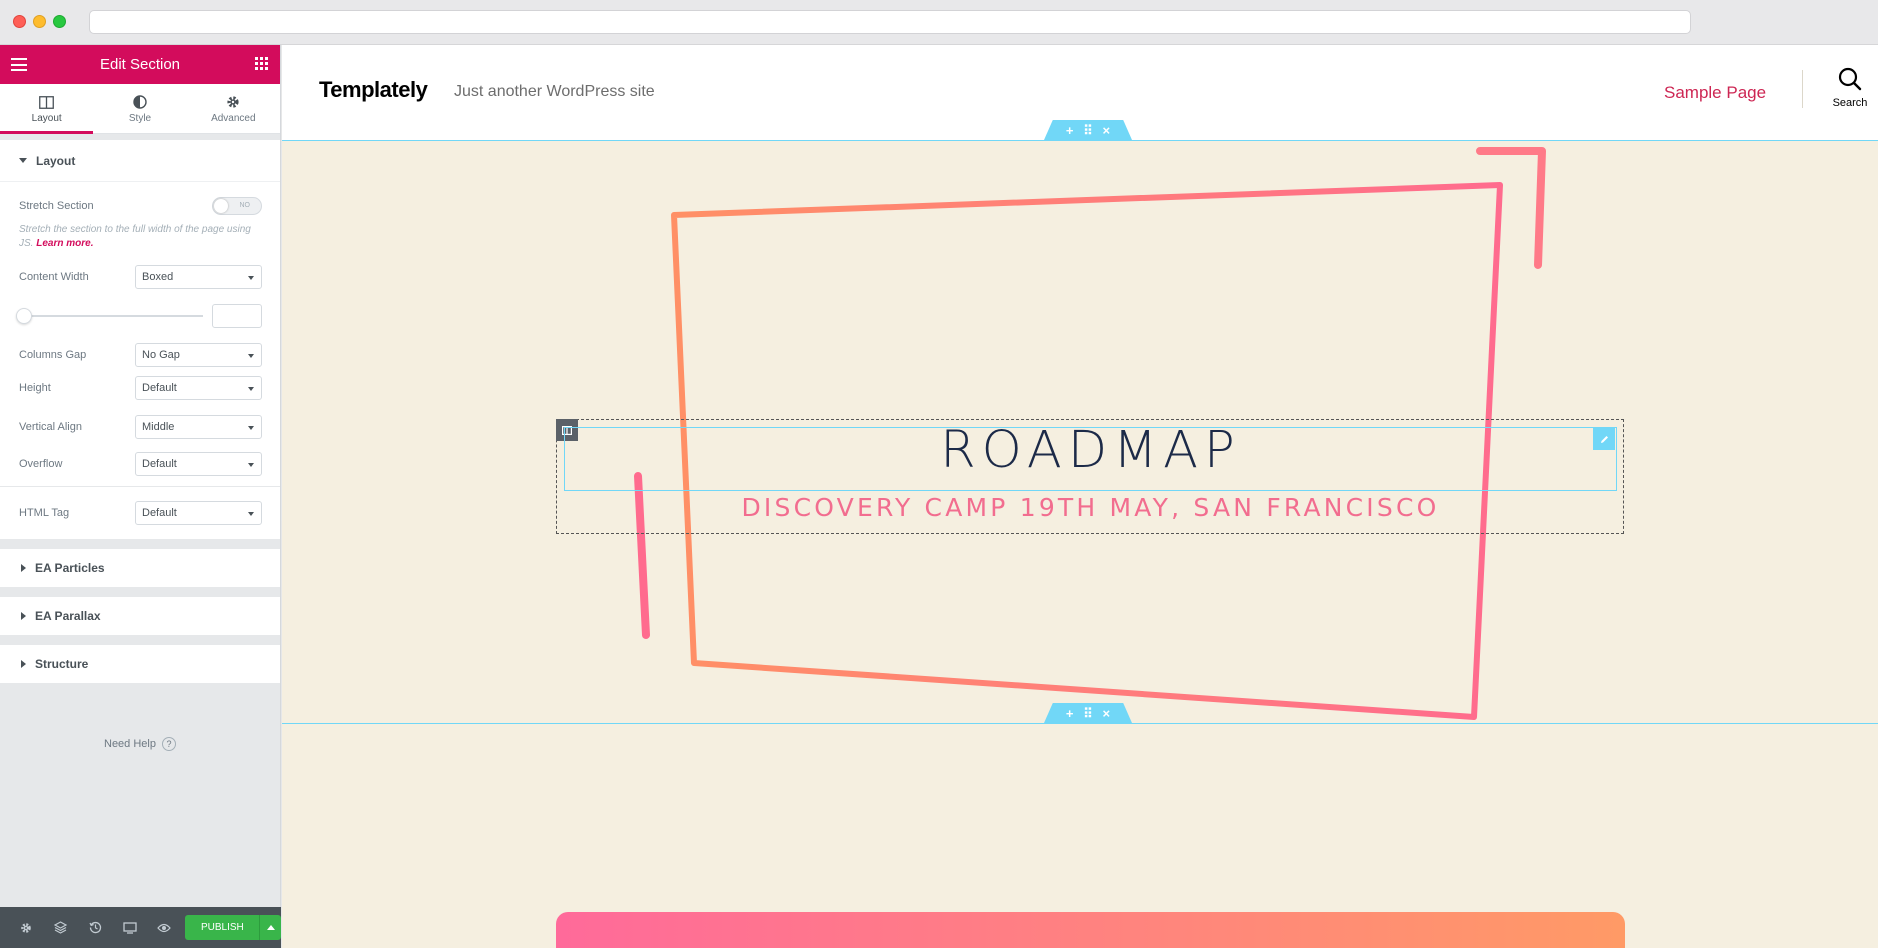  I want to click on ea-particles-section: EA Particles, so click(140, 568).